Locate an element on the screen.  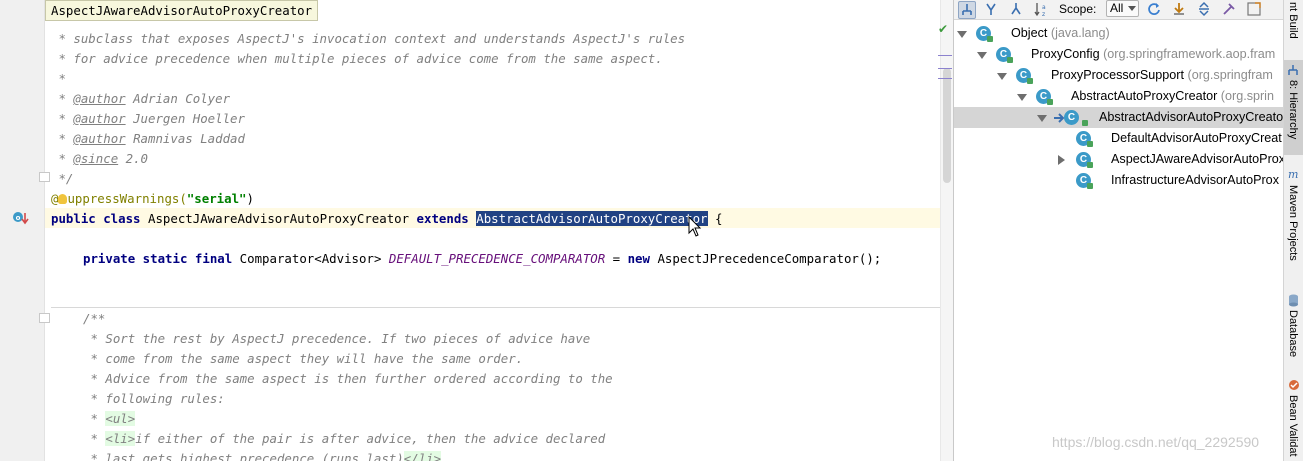
hierarchy-tab-icon is located at coordinates (1293, 70).